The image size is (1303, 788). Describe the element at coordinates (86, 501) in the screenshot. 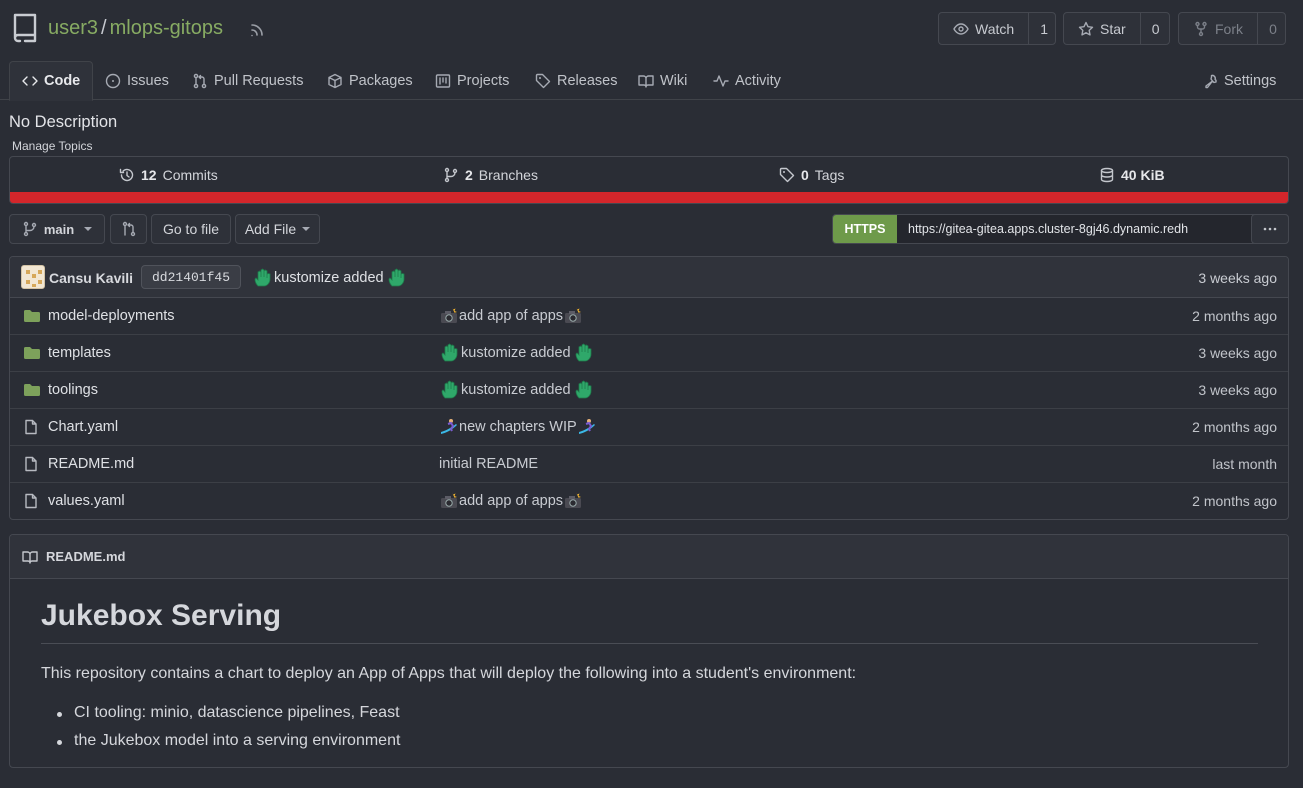

I see `file-name-link: values.yaml` at that location.